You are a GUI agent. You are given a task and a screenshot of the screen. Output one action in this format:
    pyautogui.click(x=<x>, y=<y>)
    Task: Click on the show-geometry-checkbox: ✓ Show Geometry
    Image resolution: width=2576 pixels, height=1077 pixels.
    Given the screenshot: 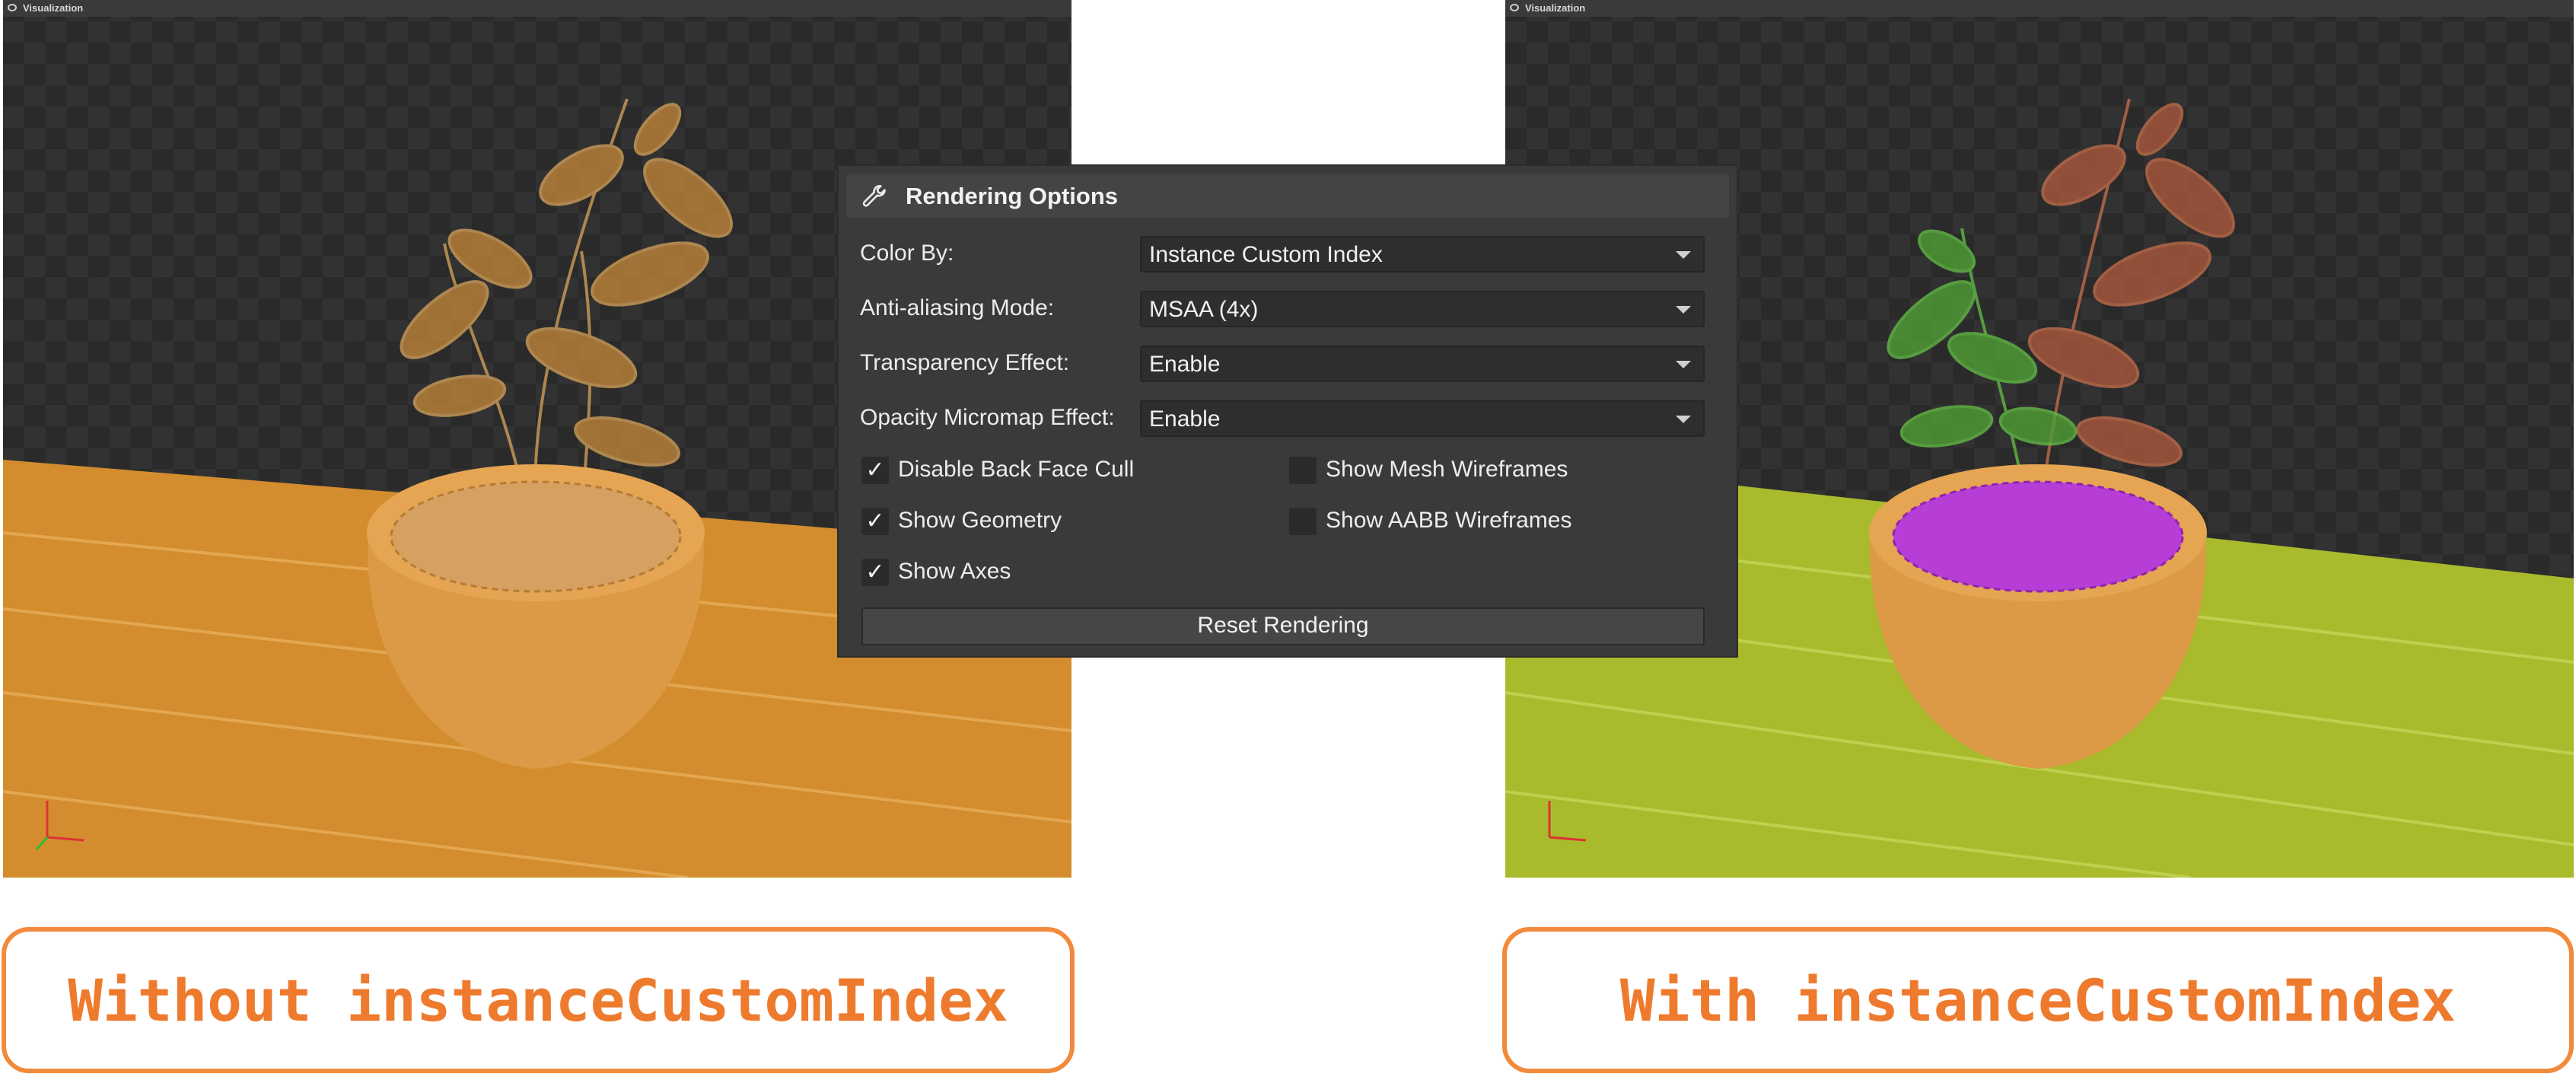 What is the action you would take?
    pyautogui.click(x=1051, y=522)
    